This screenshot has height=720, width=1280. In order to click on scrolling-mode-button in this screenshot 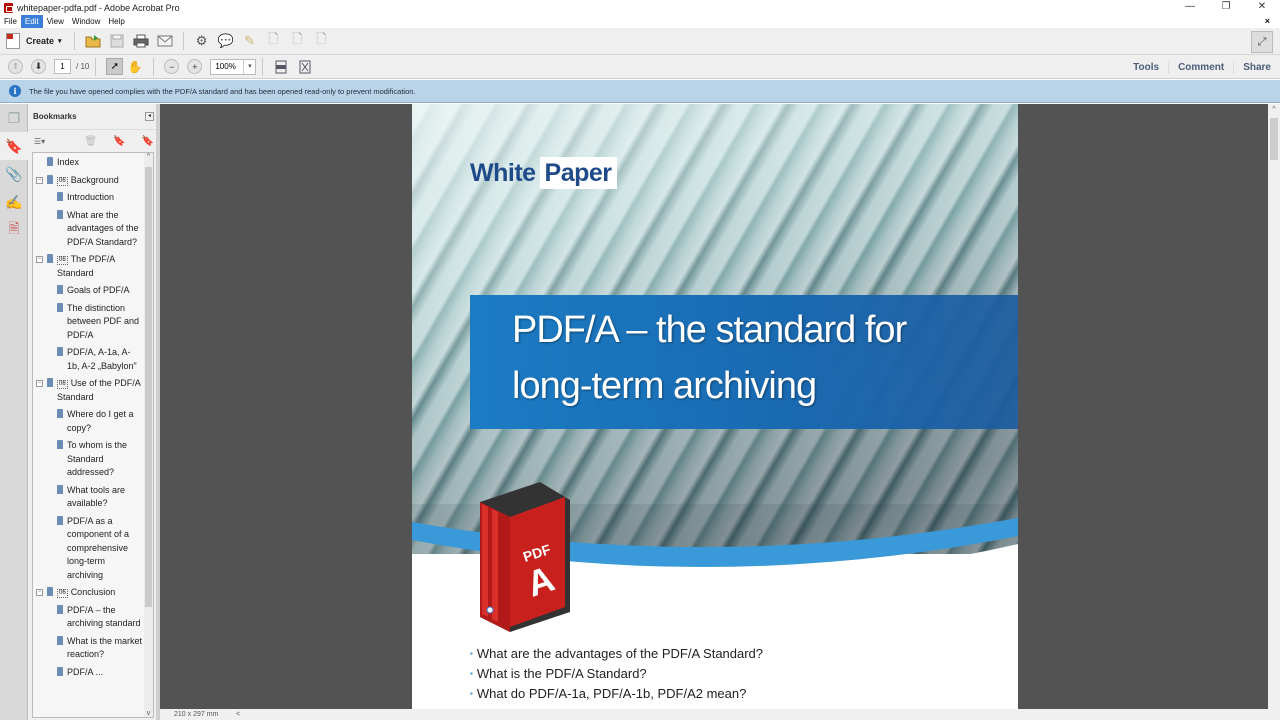, I will do `click(281, 67)`.